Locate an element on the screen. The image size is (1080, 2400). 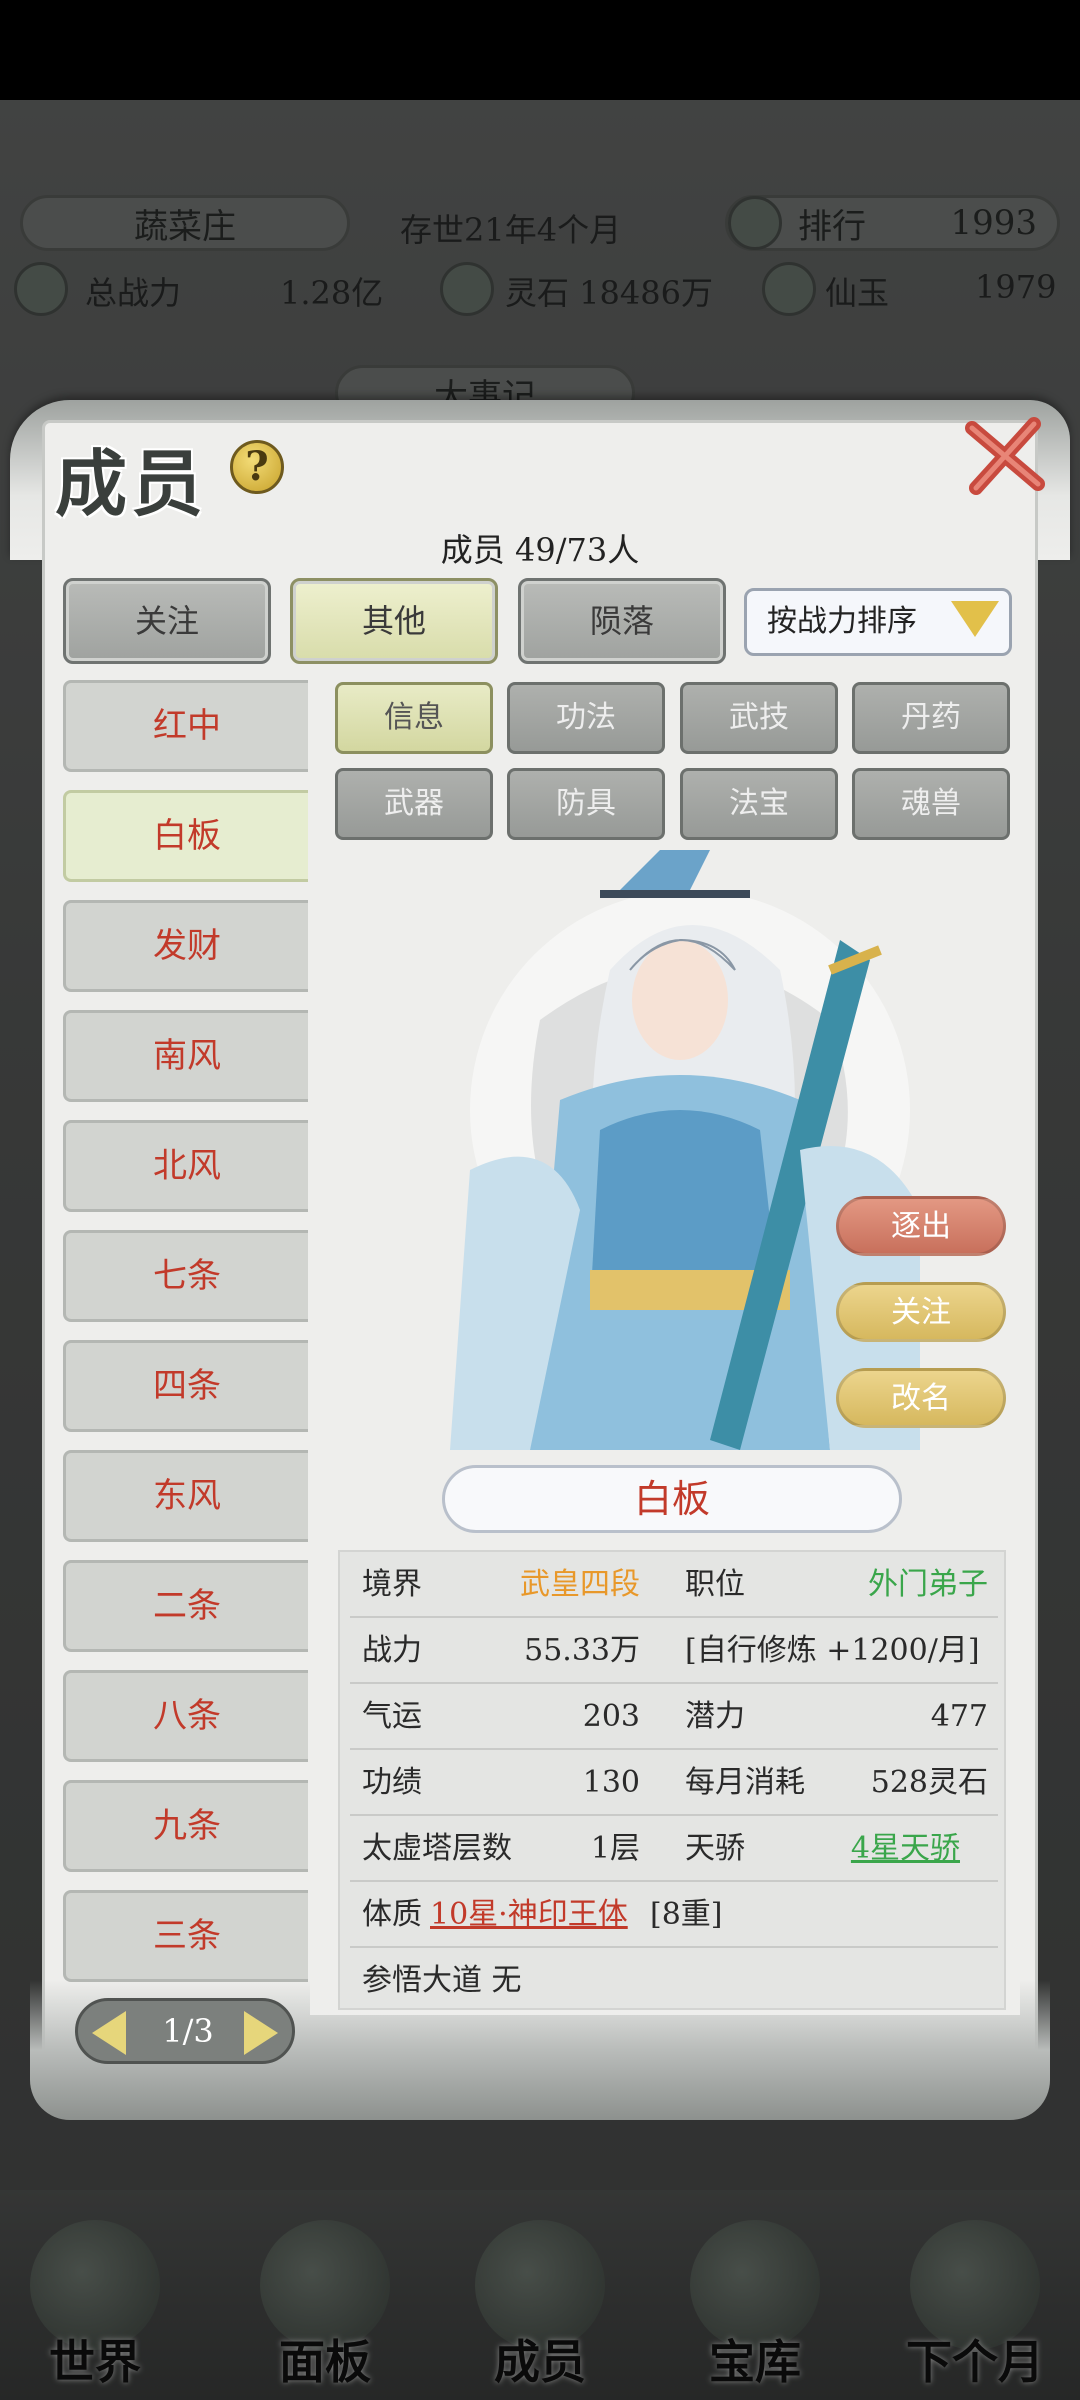
next-page-icon is located at coordinates (261, 2033).